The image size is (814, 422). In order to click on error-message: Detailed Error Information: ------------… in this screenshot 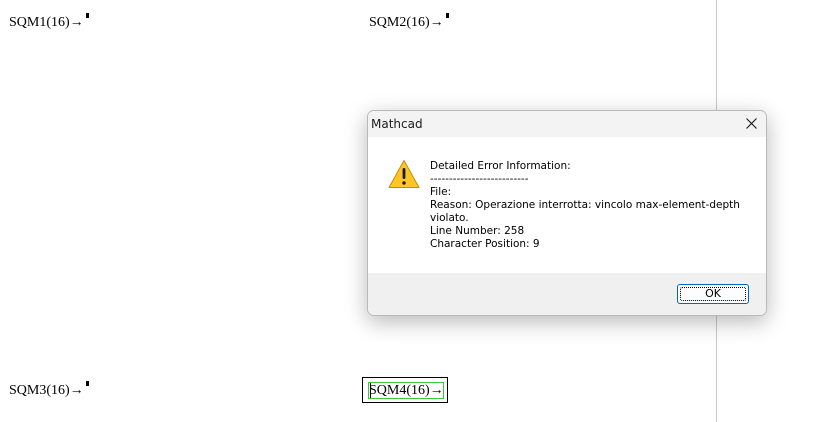, I will do `click(590, 205)`.